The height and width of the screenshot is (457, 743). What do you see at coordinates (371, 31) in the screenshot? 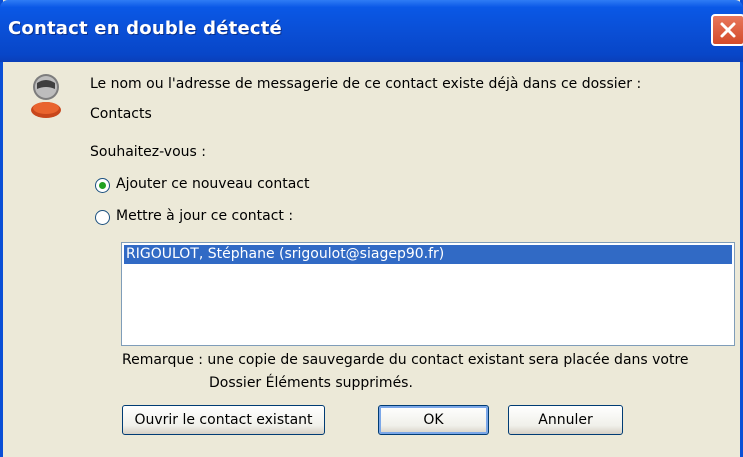
I see `title-bar: Contact en double détecté` at bounding box center [371, 31].